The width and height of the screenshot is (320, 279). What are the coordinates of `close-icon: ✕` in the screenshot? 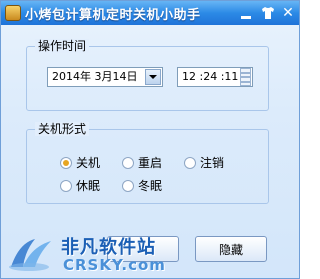 It's located at (288, 13).